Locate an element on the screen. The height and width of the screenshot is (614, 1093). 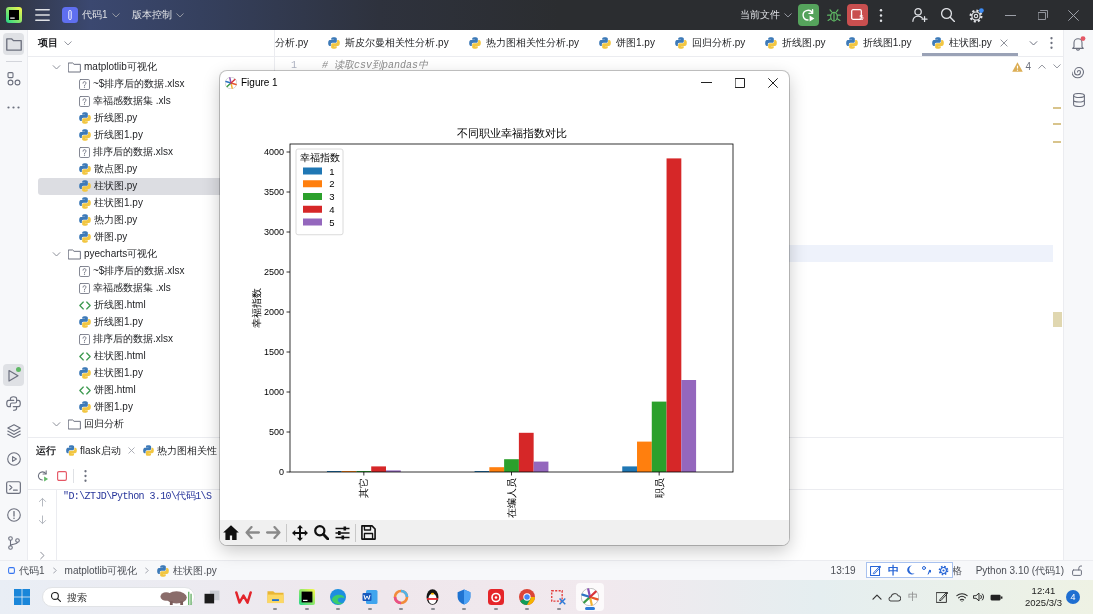
y-tick-label: 1500 is located at coordinates (273, 352).